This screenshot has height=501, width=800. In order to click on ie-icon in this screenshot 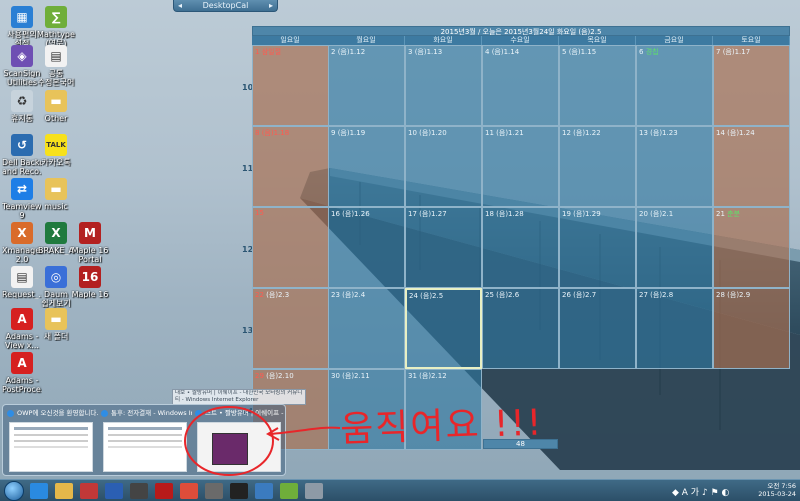, I will do `click(39, 491)`.